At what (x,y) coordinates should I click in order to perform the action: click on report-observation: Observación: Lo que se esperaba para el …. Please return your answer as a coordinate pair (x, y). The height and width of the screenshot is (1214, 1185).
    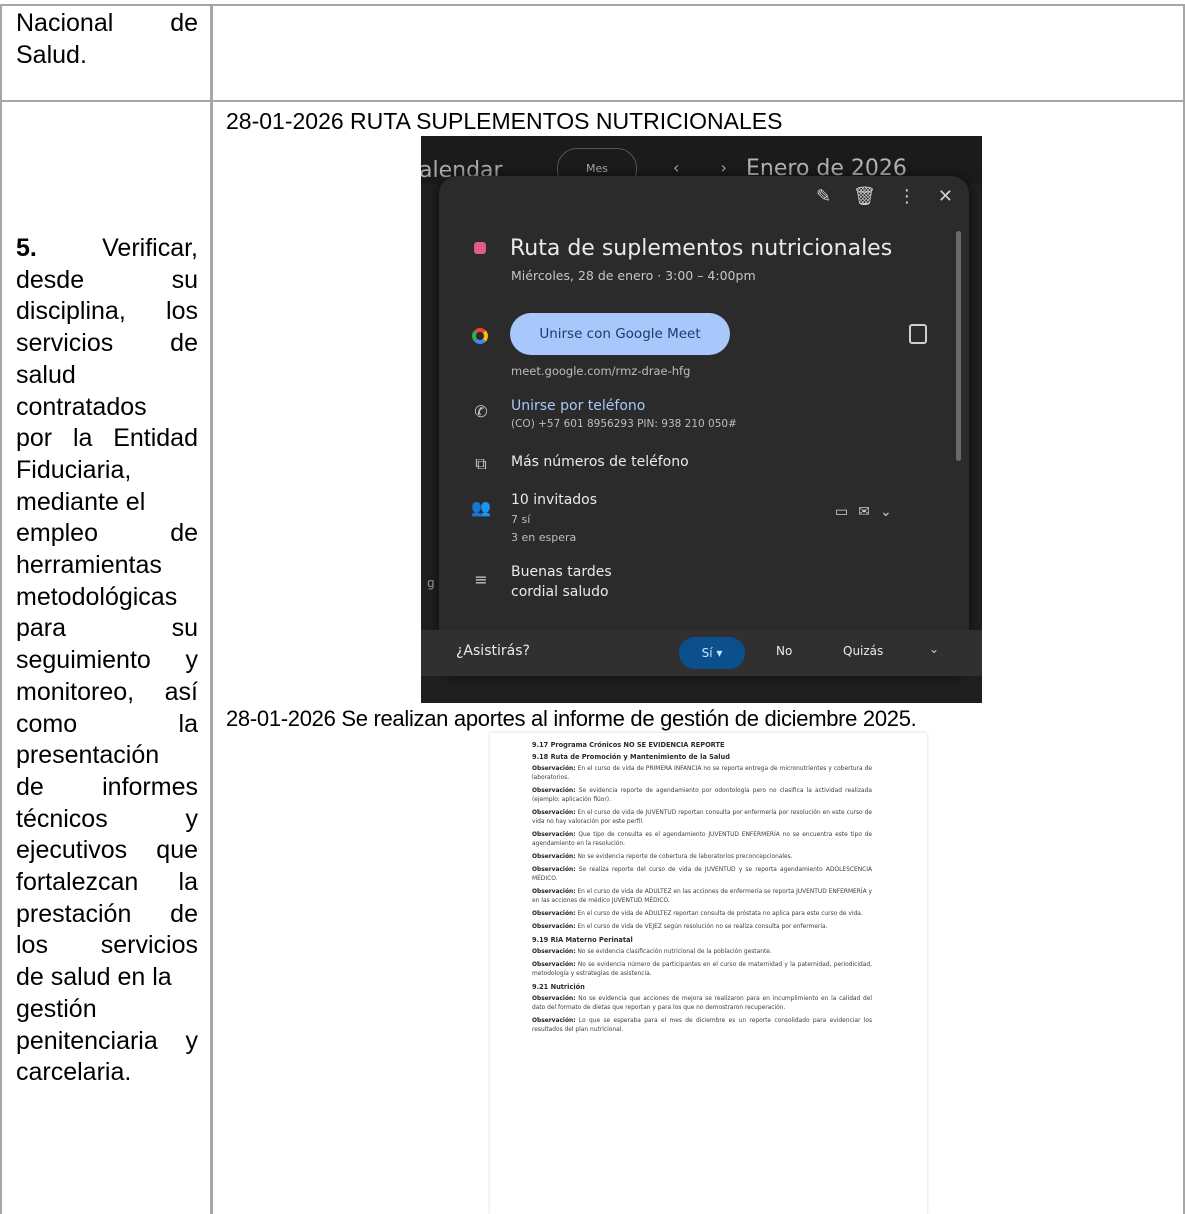
    Looking at the image, I should click on (702, 1026).